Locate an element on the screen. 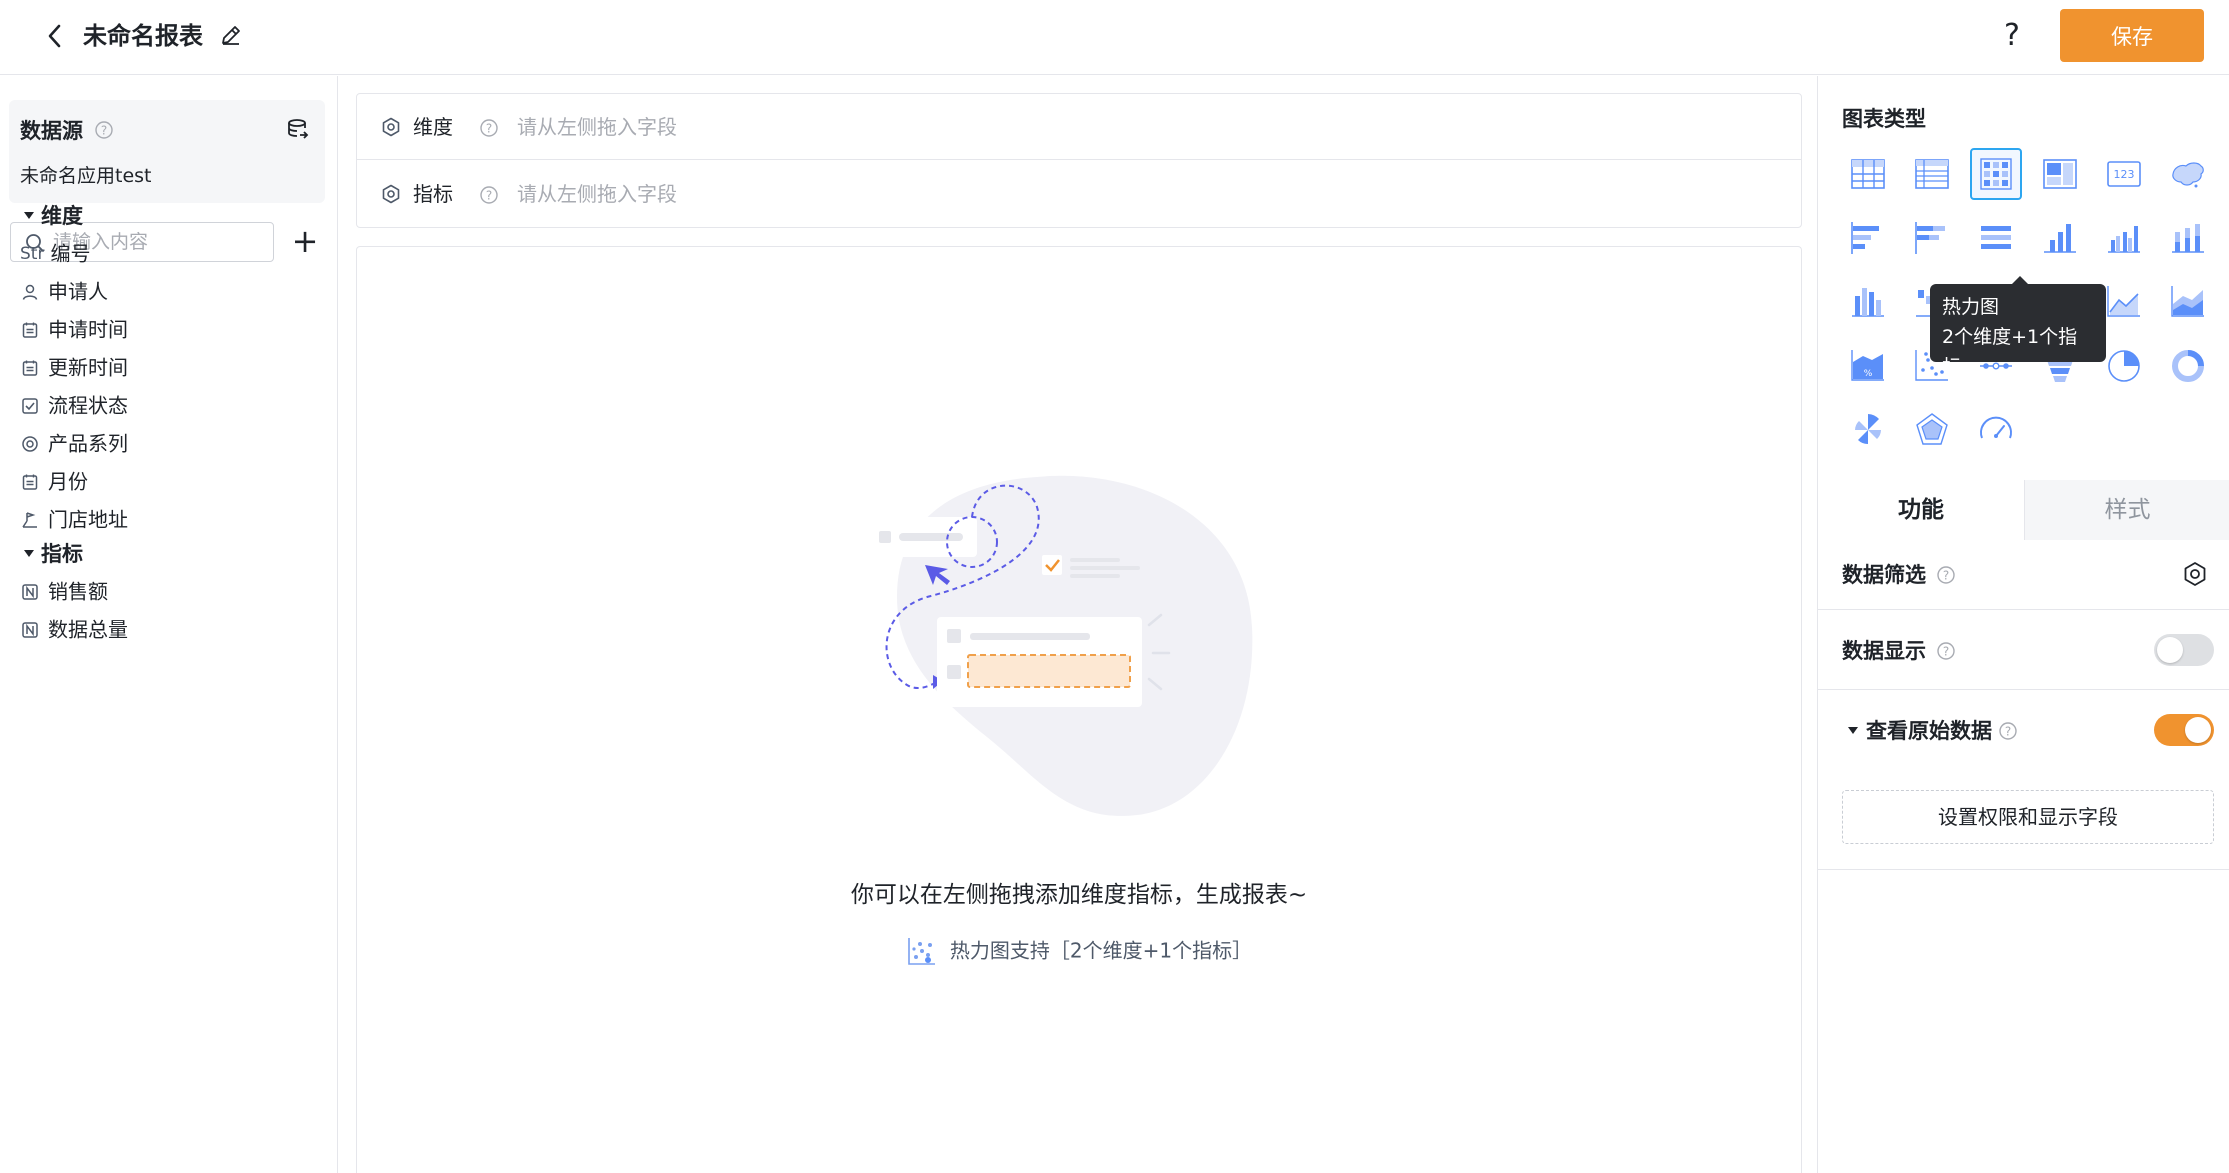 Image resolution: width=2229 pixels, height=1173 pixels. donut-chart-icon is located at coordinates (2188, 366).